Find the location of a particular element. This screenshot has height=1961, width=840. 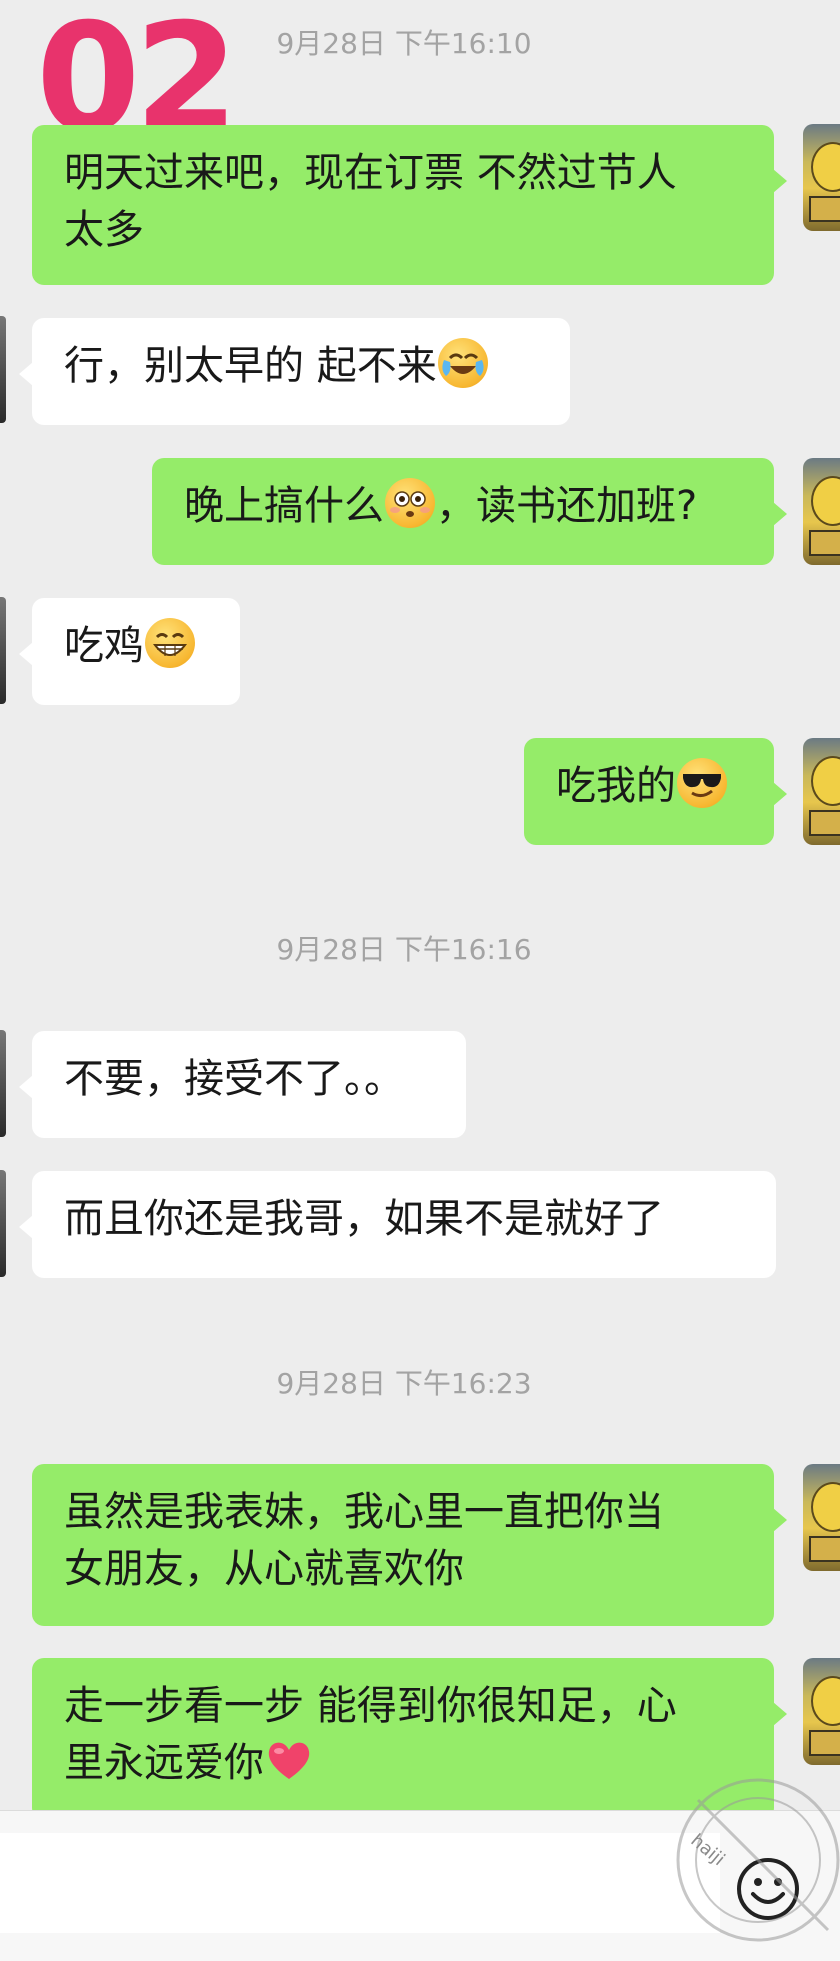

face-with-tears-of-joy-icon is located at coordinates (462, 363).